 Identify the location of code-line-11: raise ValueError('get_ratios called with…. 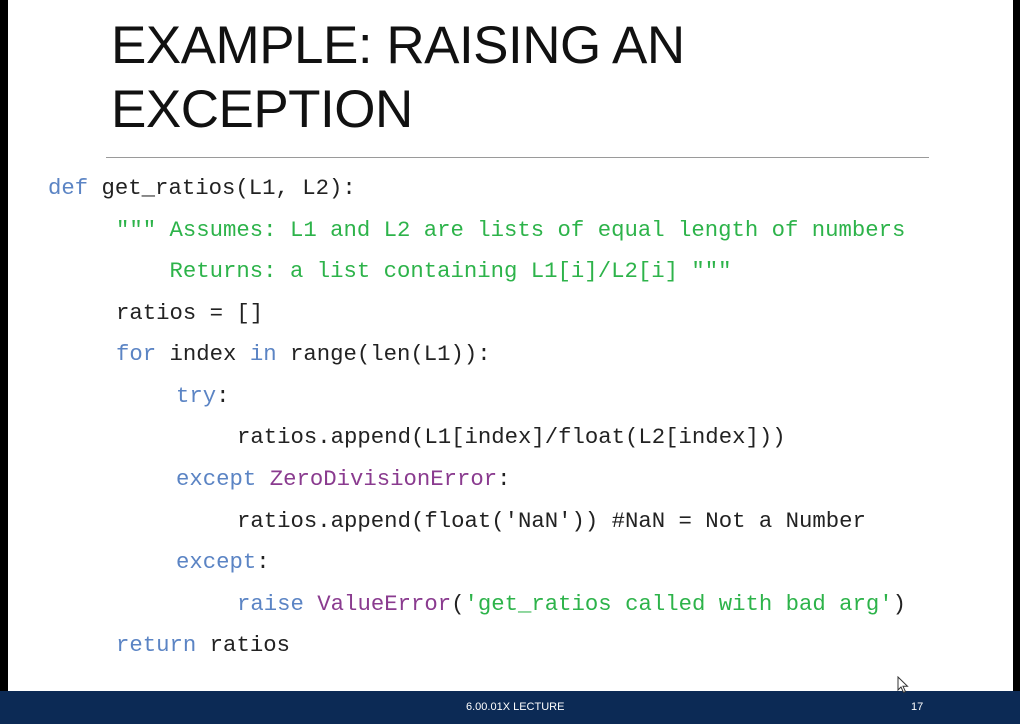
(571, 604).